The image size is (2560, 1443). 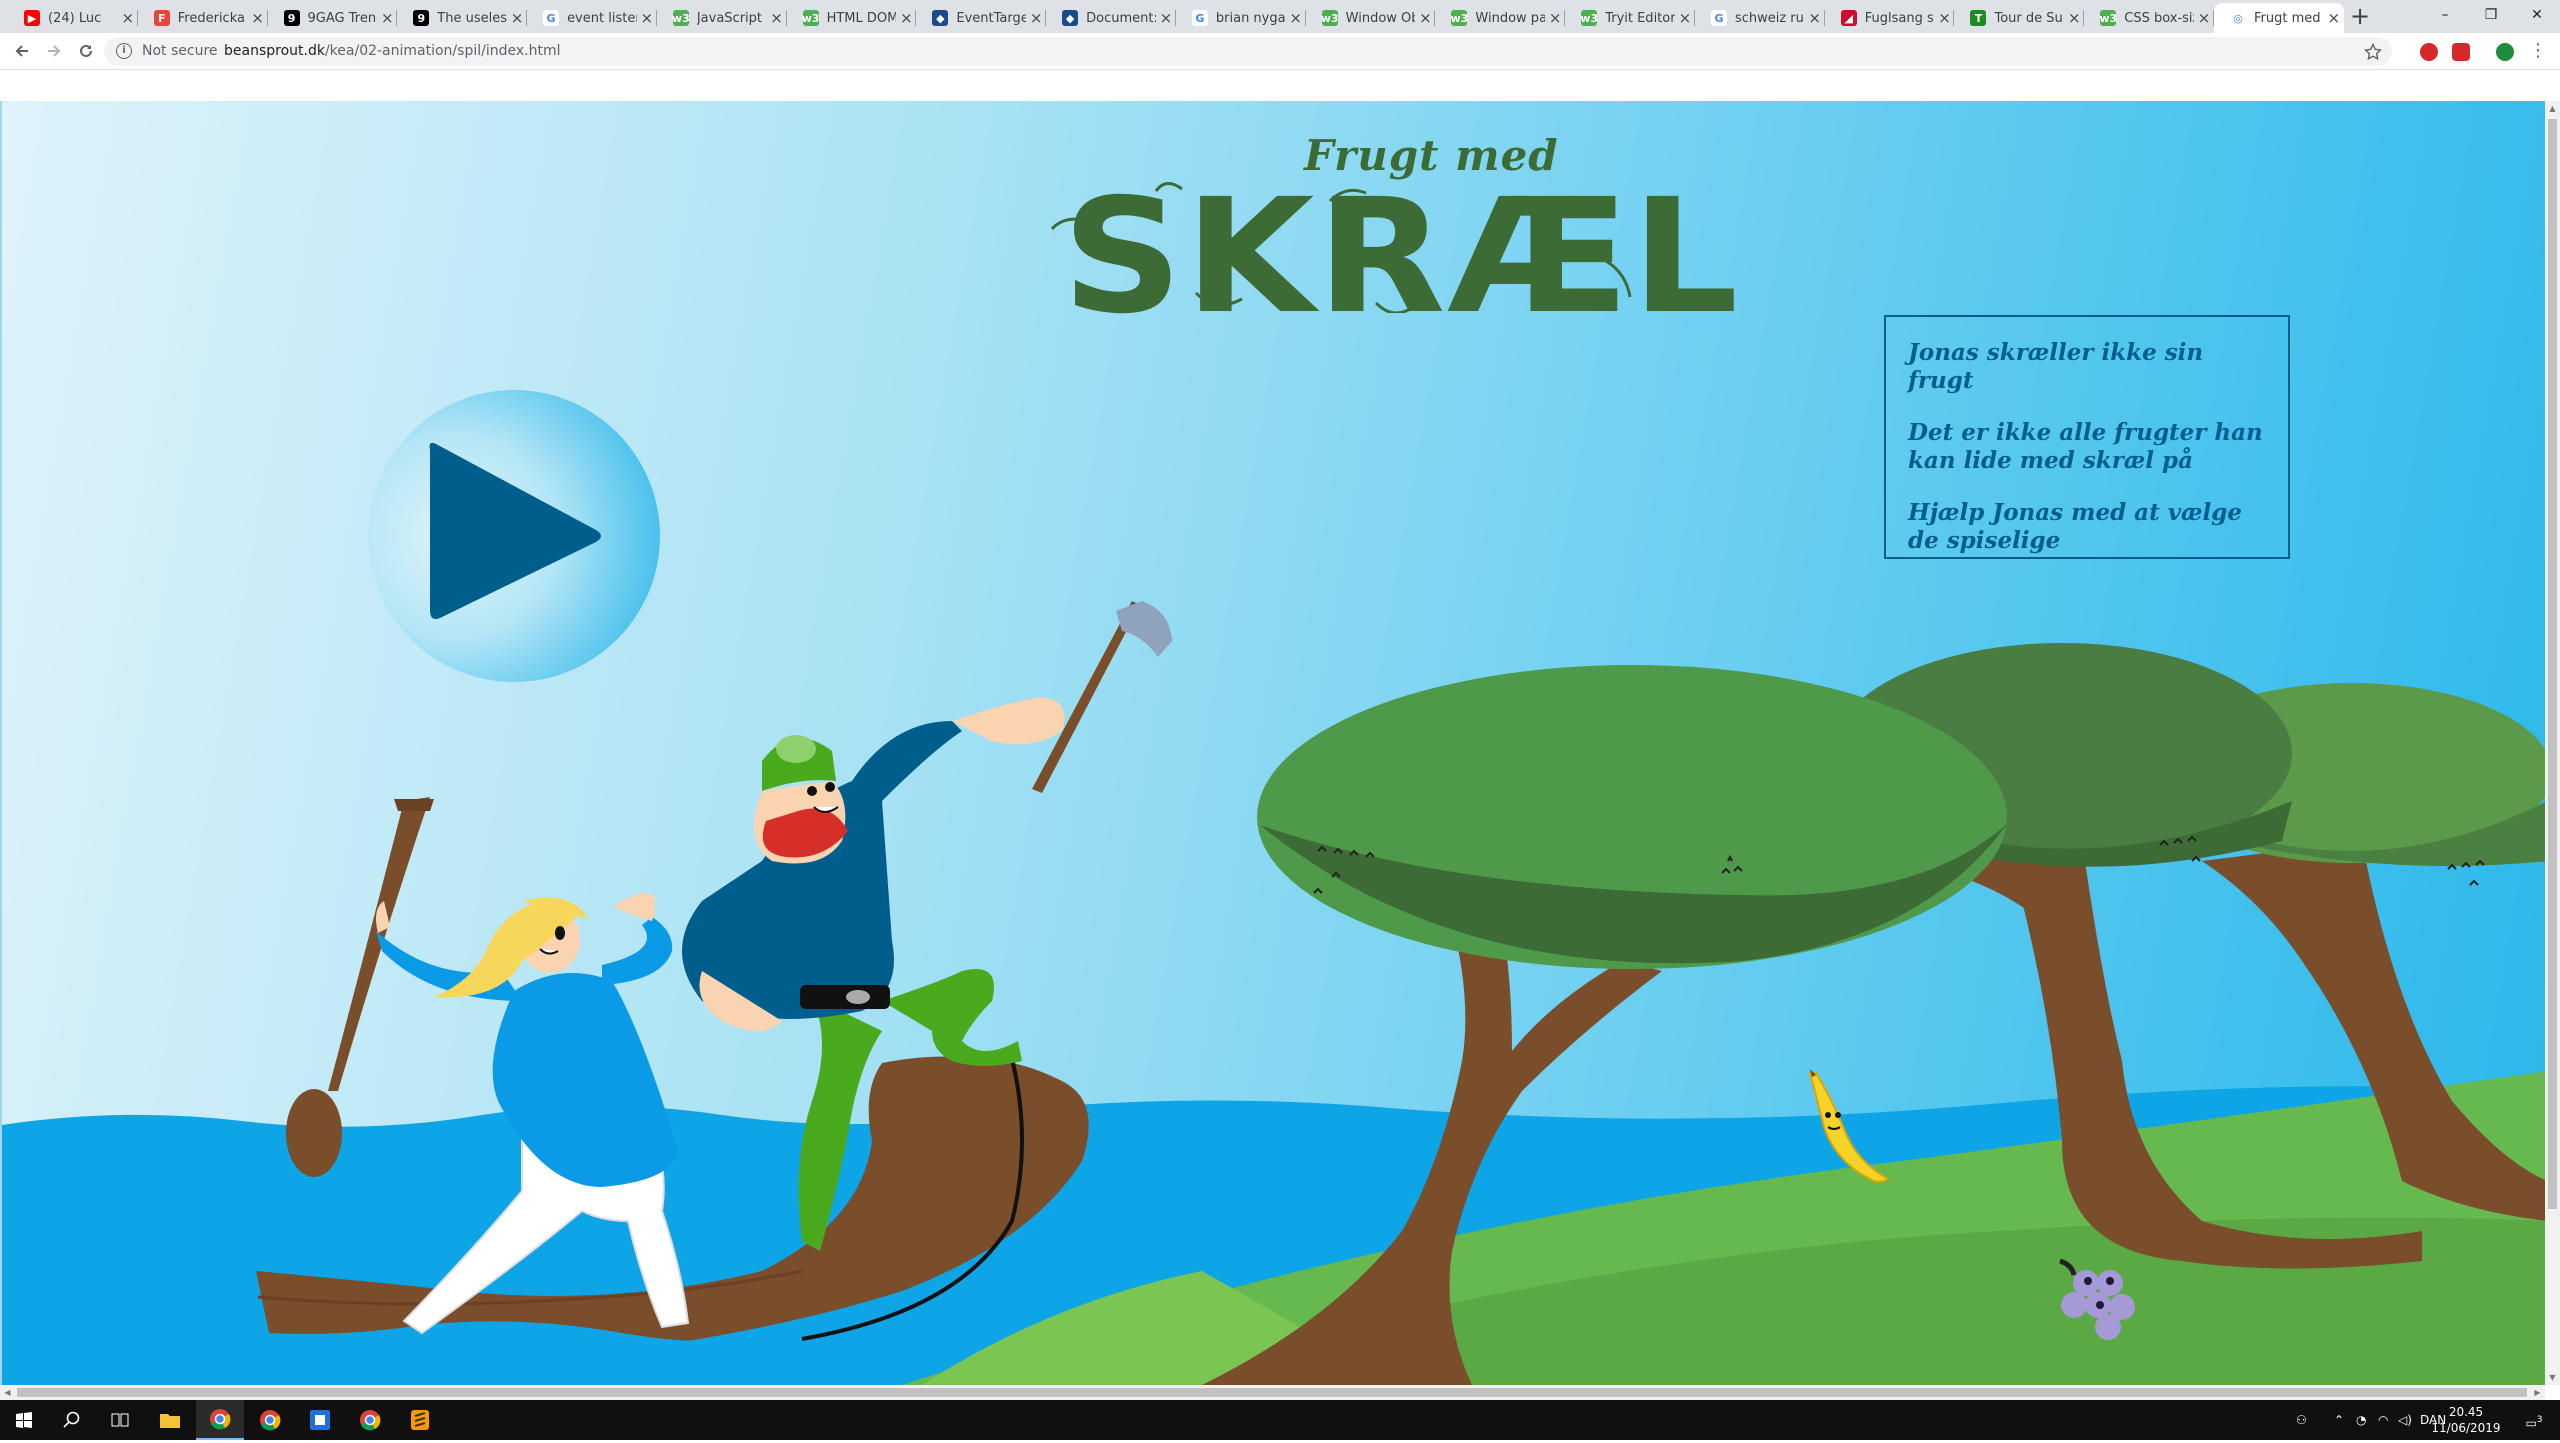 What do you see at coordinates (54, 51) in the screenshot?
I see `forward-button` at bounding box center [54, 51].